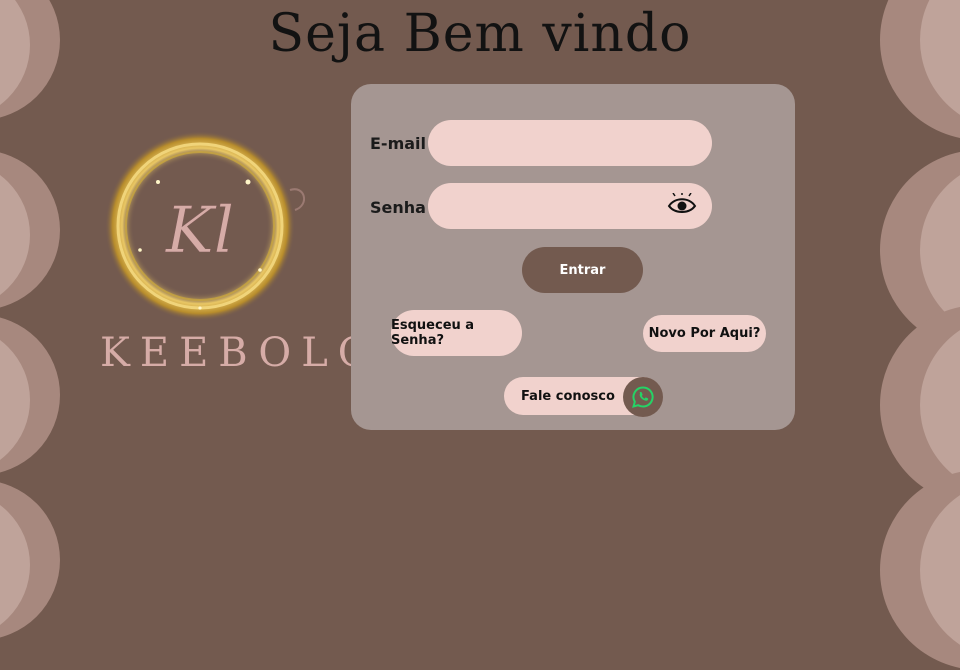  I want to click on gold-ring-logo-icon: Kl, so click(205, 225).